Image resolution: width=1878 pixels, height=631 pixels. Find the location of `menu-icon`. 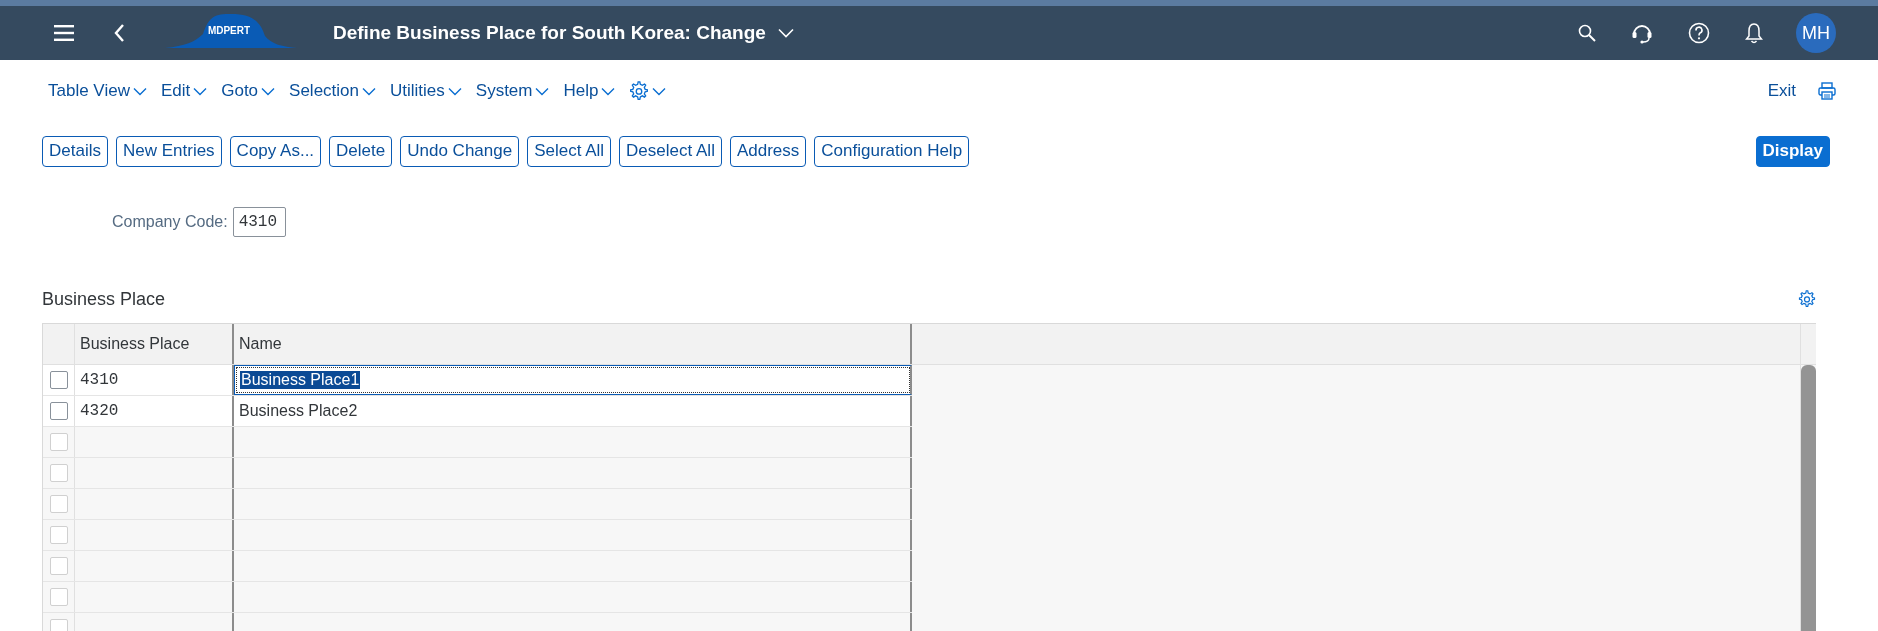

menu-icon is located at coordinates (64, 33).